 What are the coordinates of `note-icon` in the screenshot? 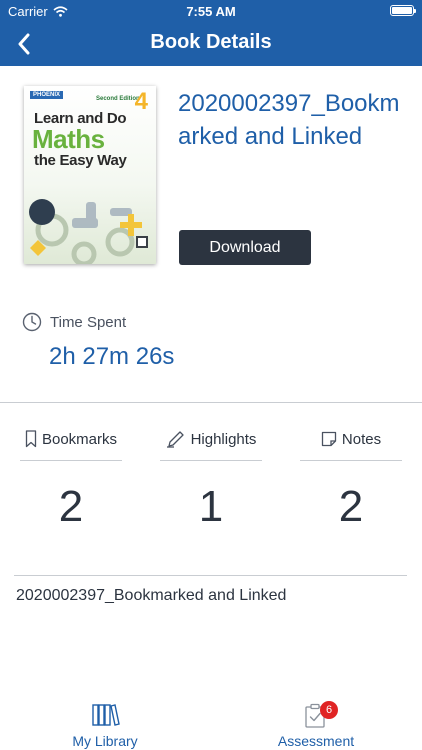 It's located at (329, 439).